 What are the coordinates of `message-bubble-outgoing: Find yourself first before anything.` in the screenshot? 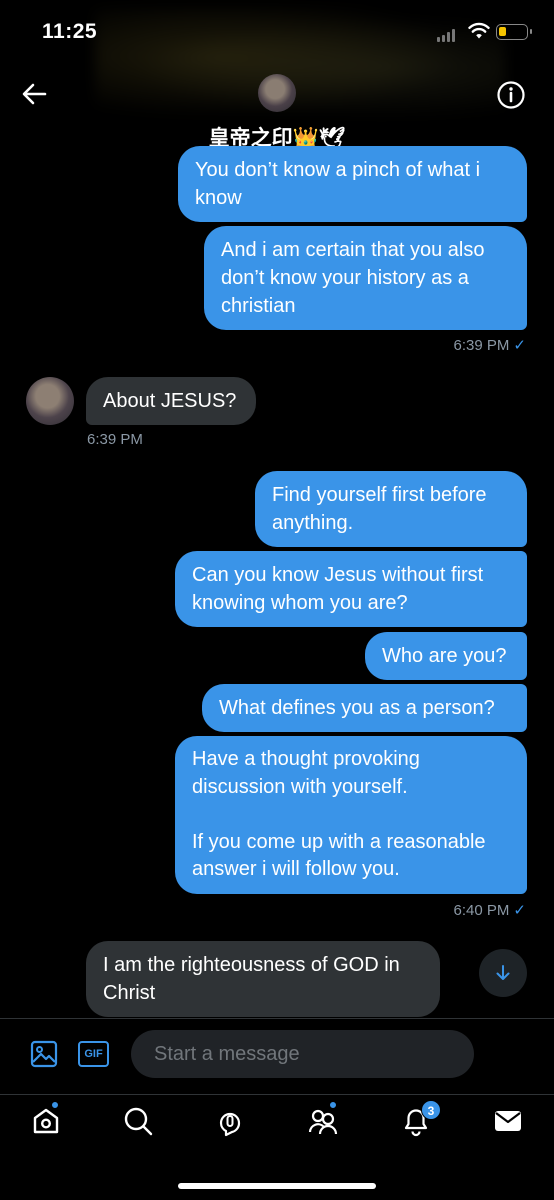 It's located at (391, 509).